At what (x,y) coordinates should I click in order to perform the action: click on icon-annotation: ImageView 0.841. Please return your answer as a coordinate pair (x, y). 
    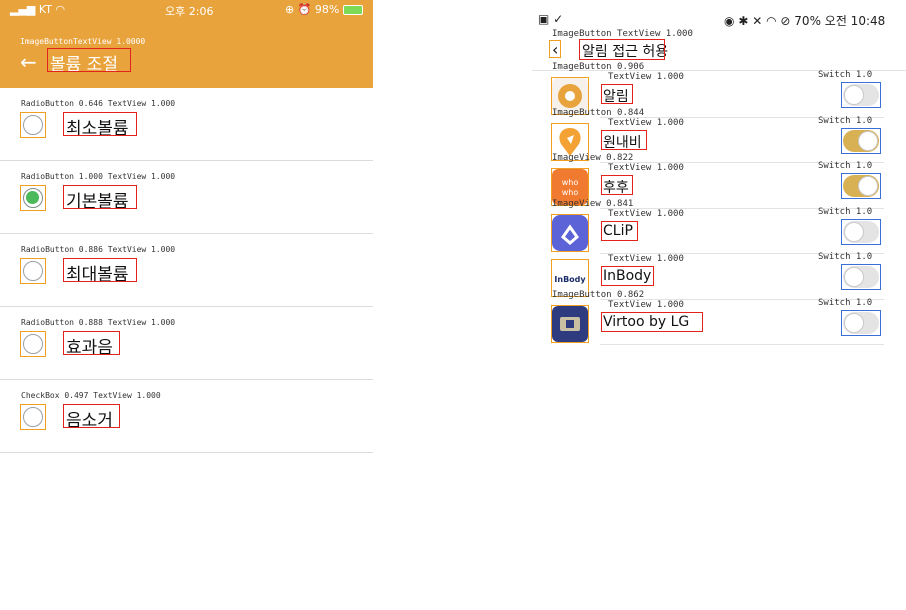
    Looking at the image, I should click on (593, 203).